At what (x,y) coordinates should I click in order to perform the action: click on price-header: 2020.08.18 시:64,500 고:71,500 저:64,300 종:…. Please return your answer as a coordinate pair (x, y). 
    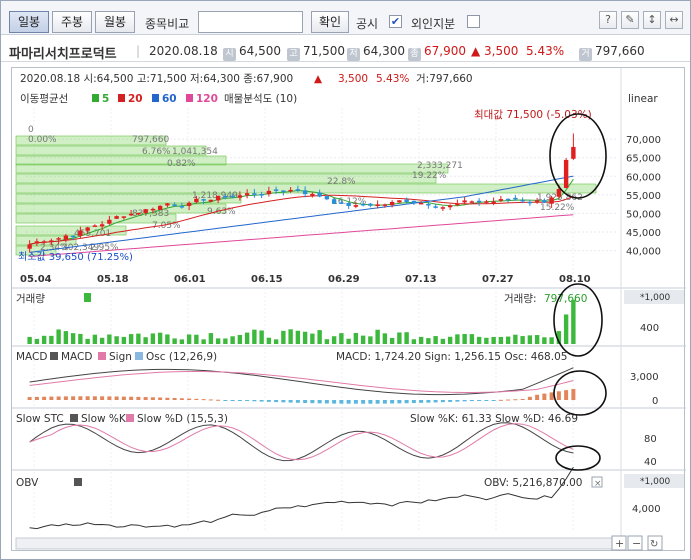
    Looking at the image, I should click on (156, 79).